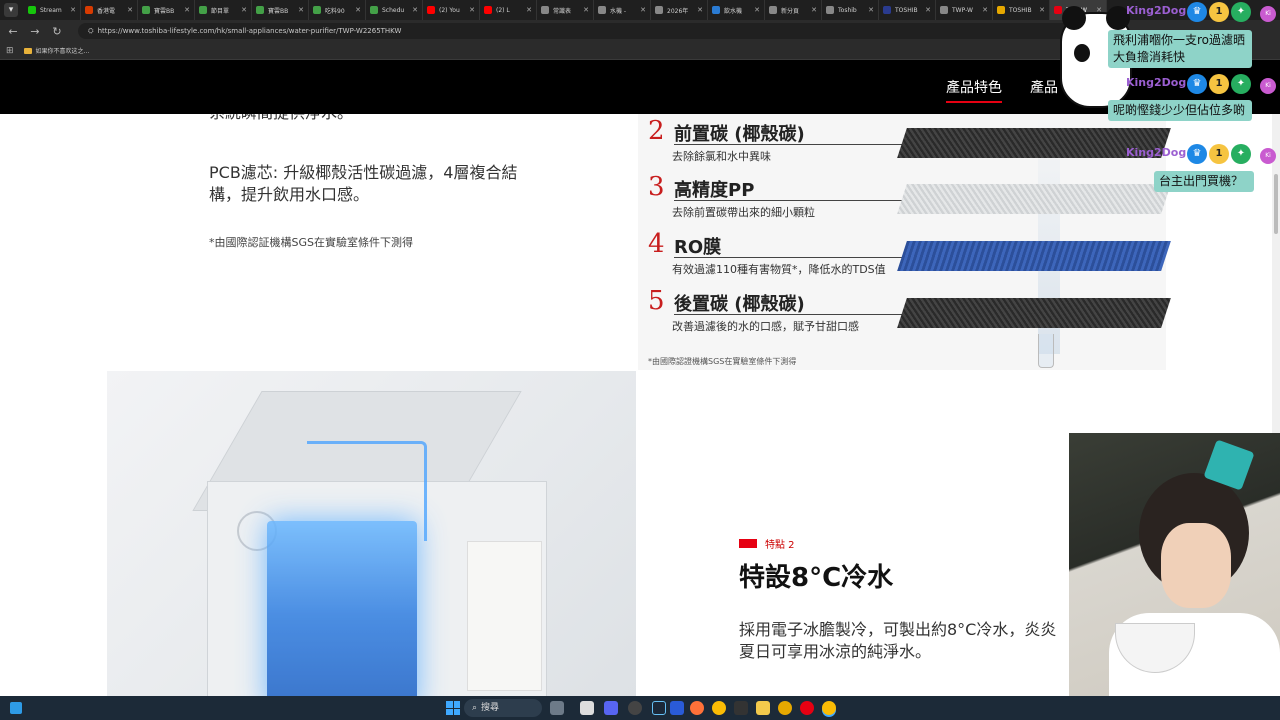  I want to click on filter-name: 後置碳 (椰殼碳), so click(739, 304).